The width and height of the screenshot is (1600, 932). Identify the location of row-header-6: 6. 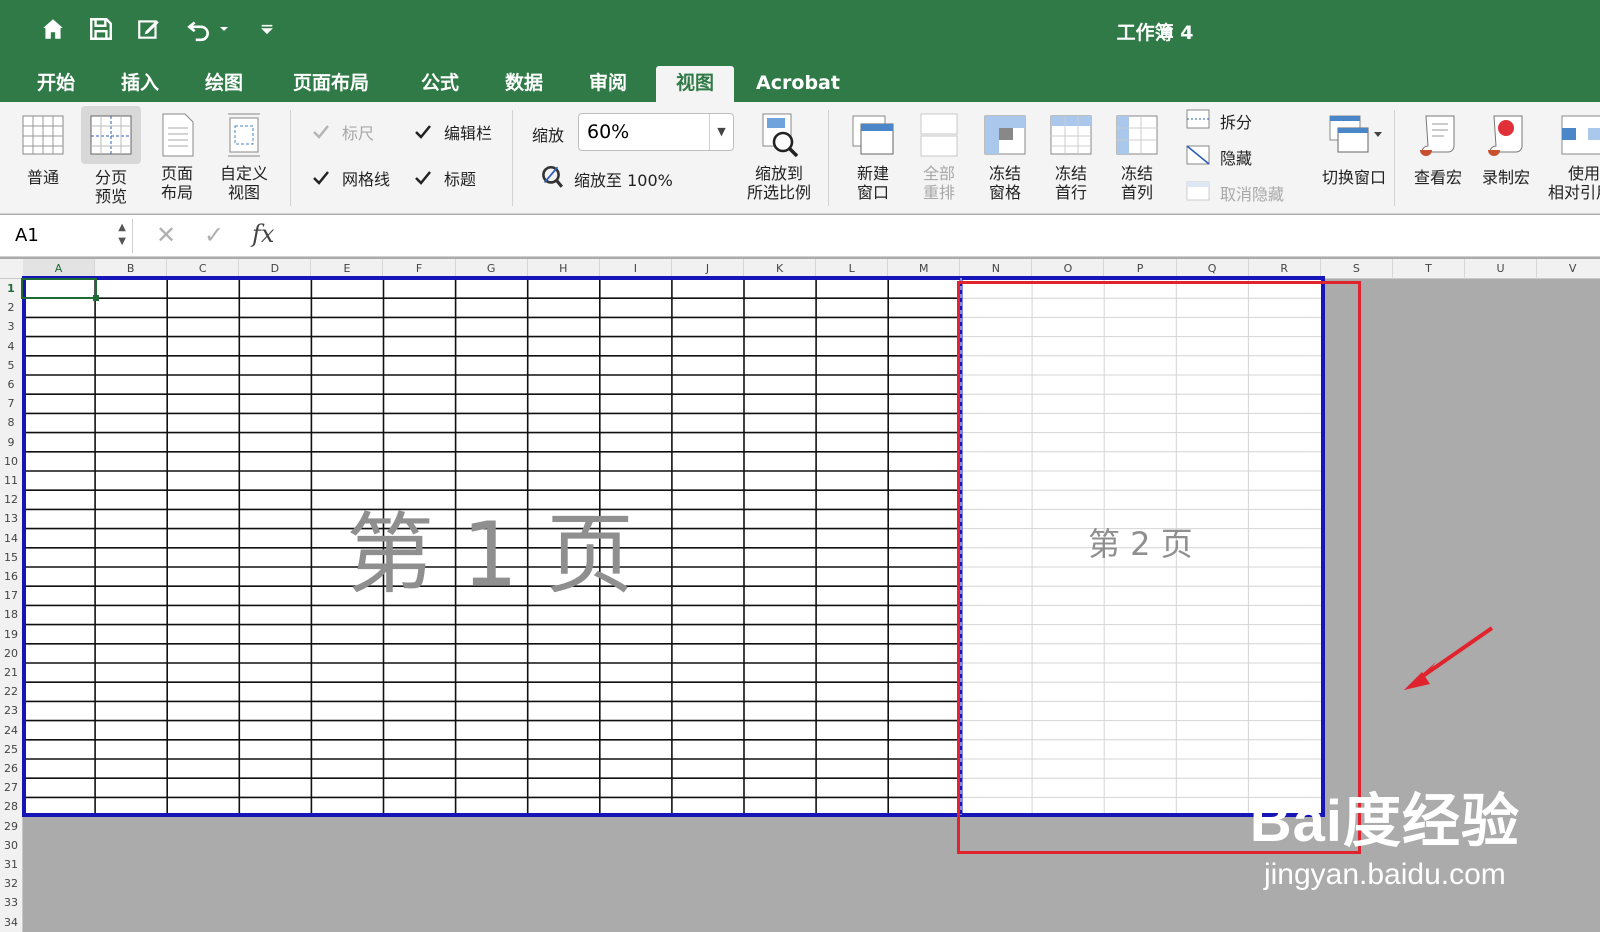
(11, 384).